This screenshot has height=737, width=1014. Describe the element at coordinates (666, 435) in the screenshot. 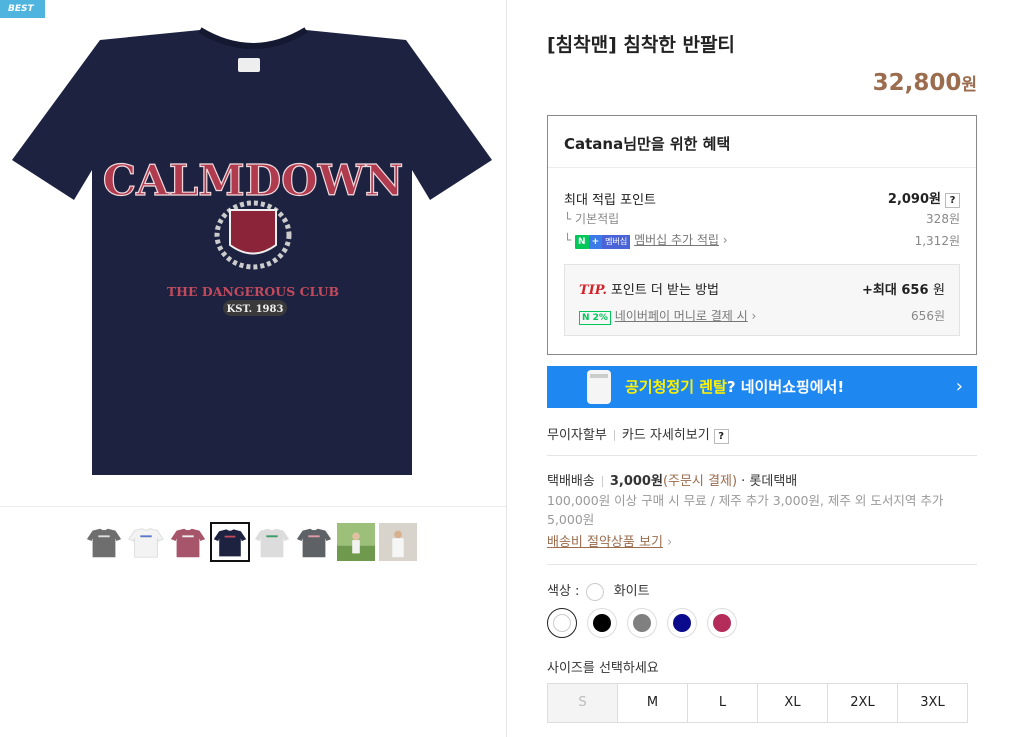

I see `card-detail-link: 카드 자세히보기` at that location.